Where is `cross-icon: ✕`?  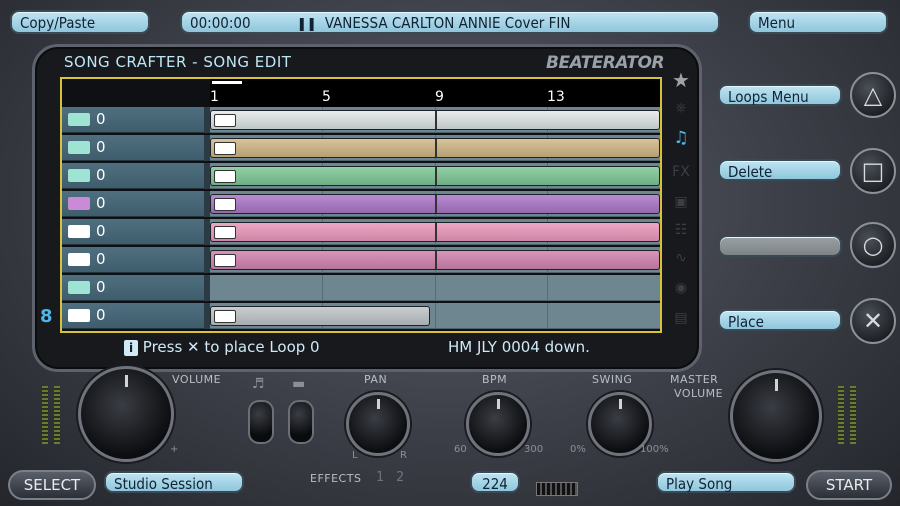
cross-icon: ✕ is located at coordinates (873, 321).